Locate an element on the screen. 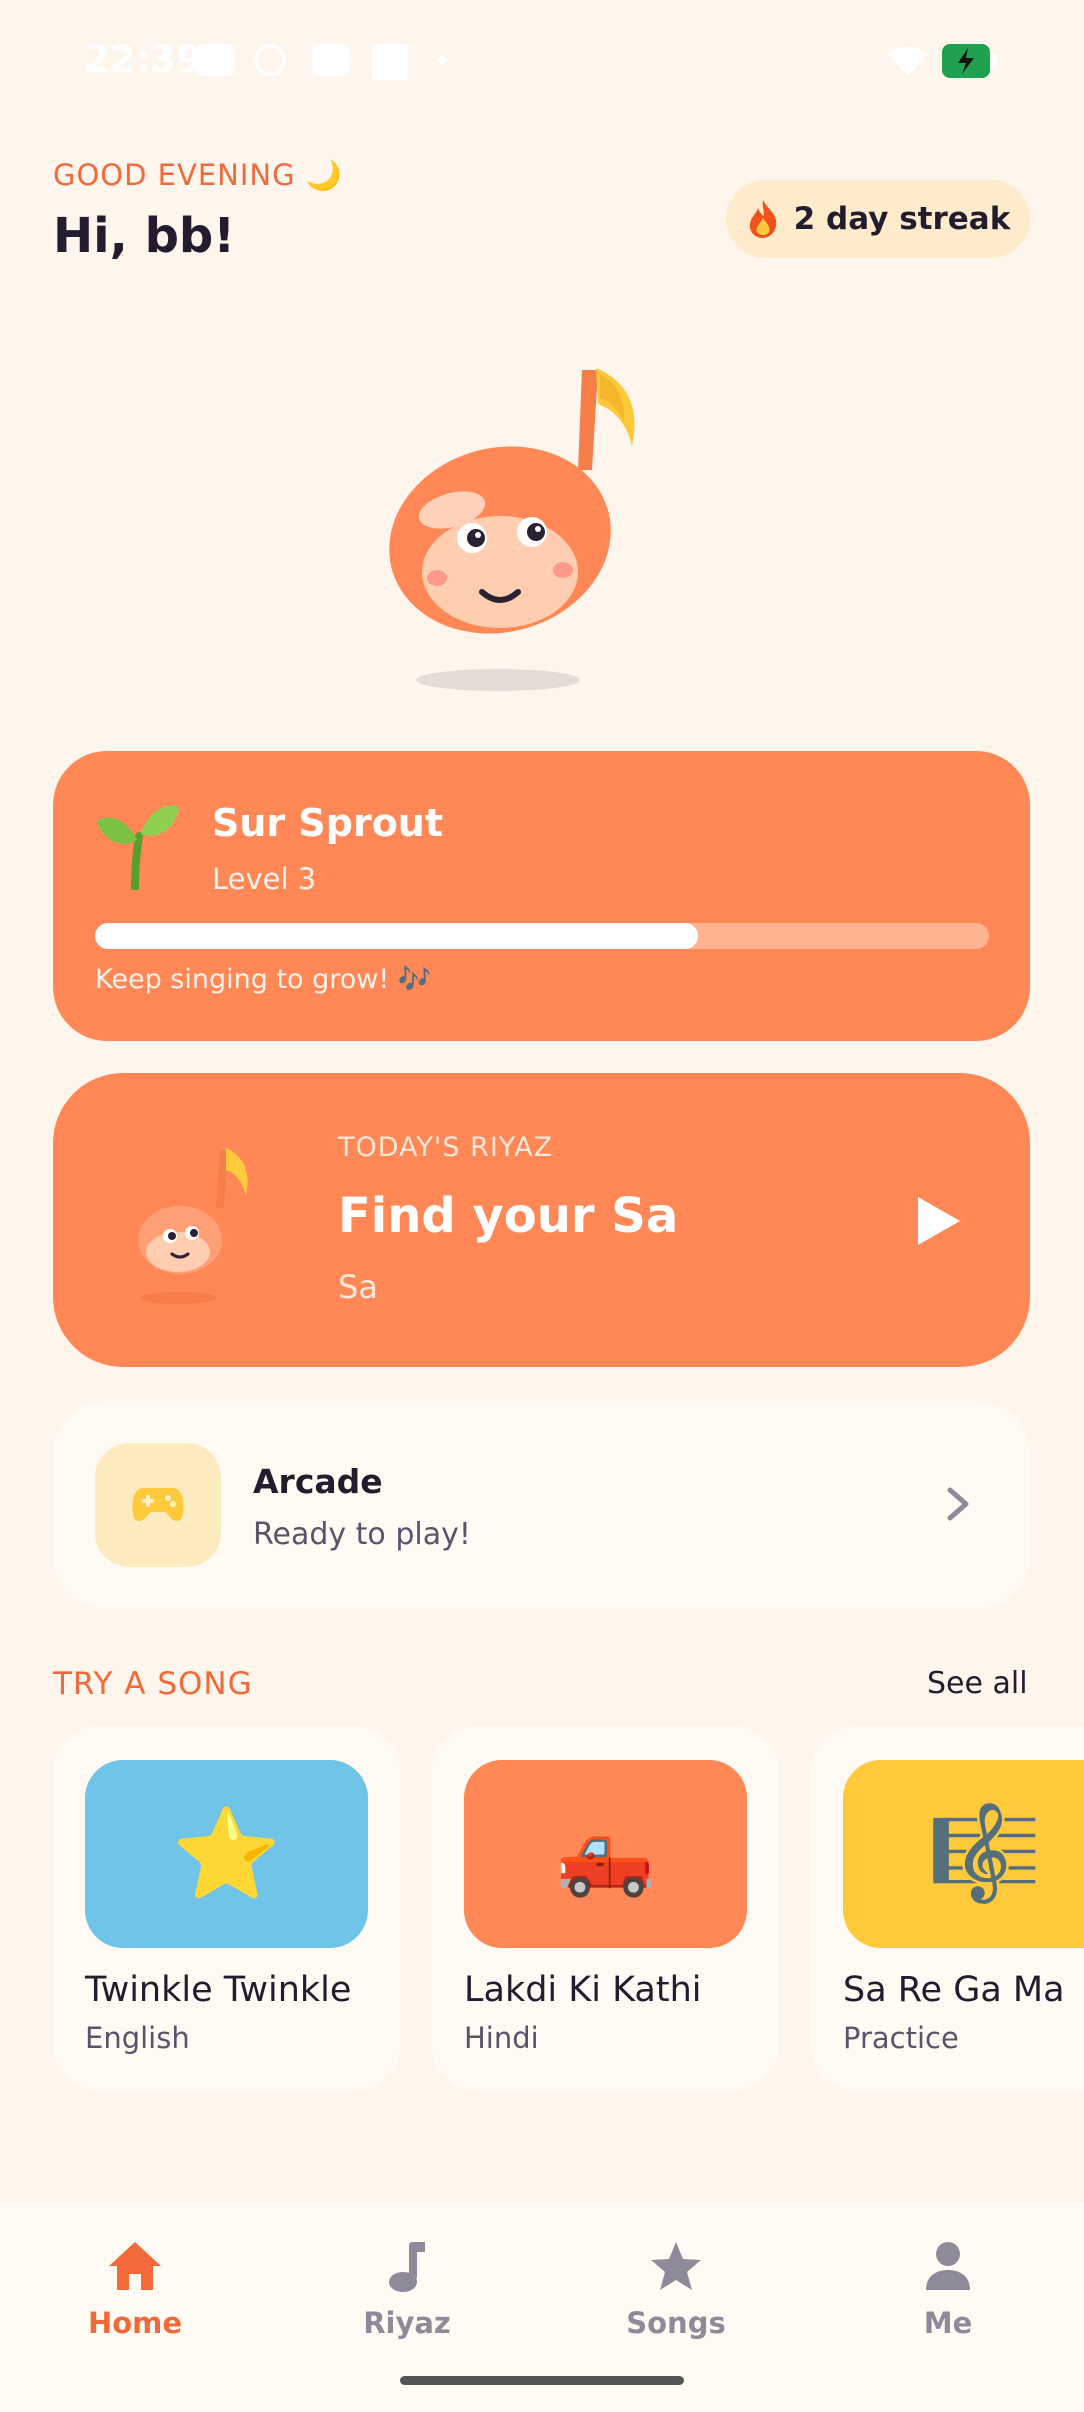  battery-icon is located at coordinates (969, 61).